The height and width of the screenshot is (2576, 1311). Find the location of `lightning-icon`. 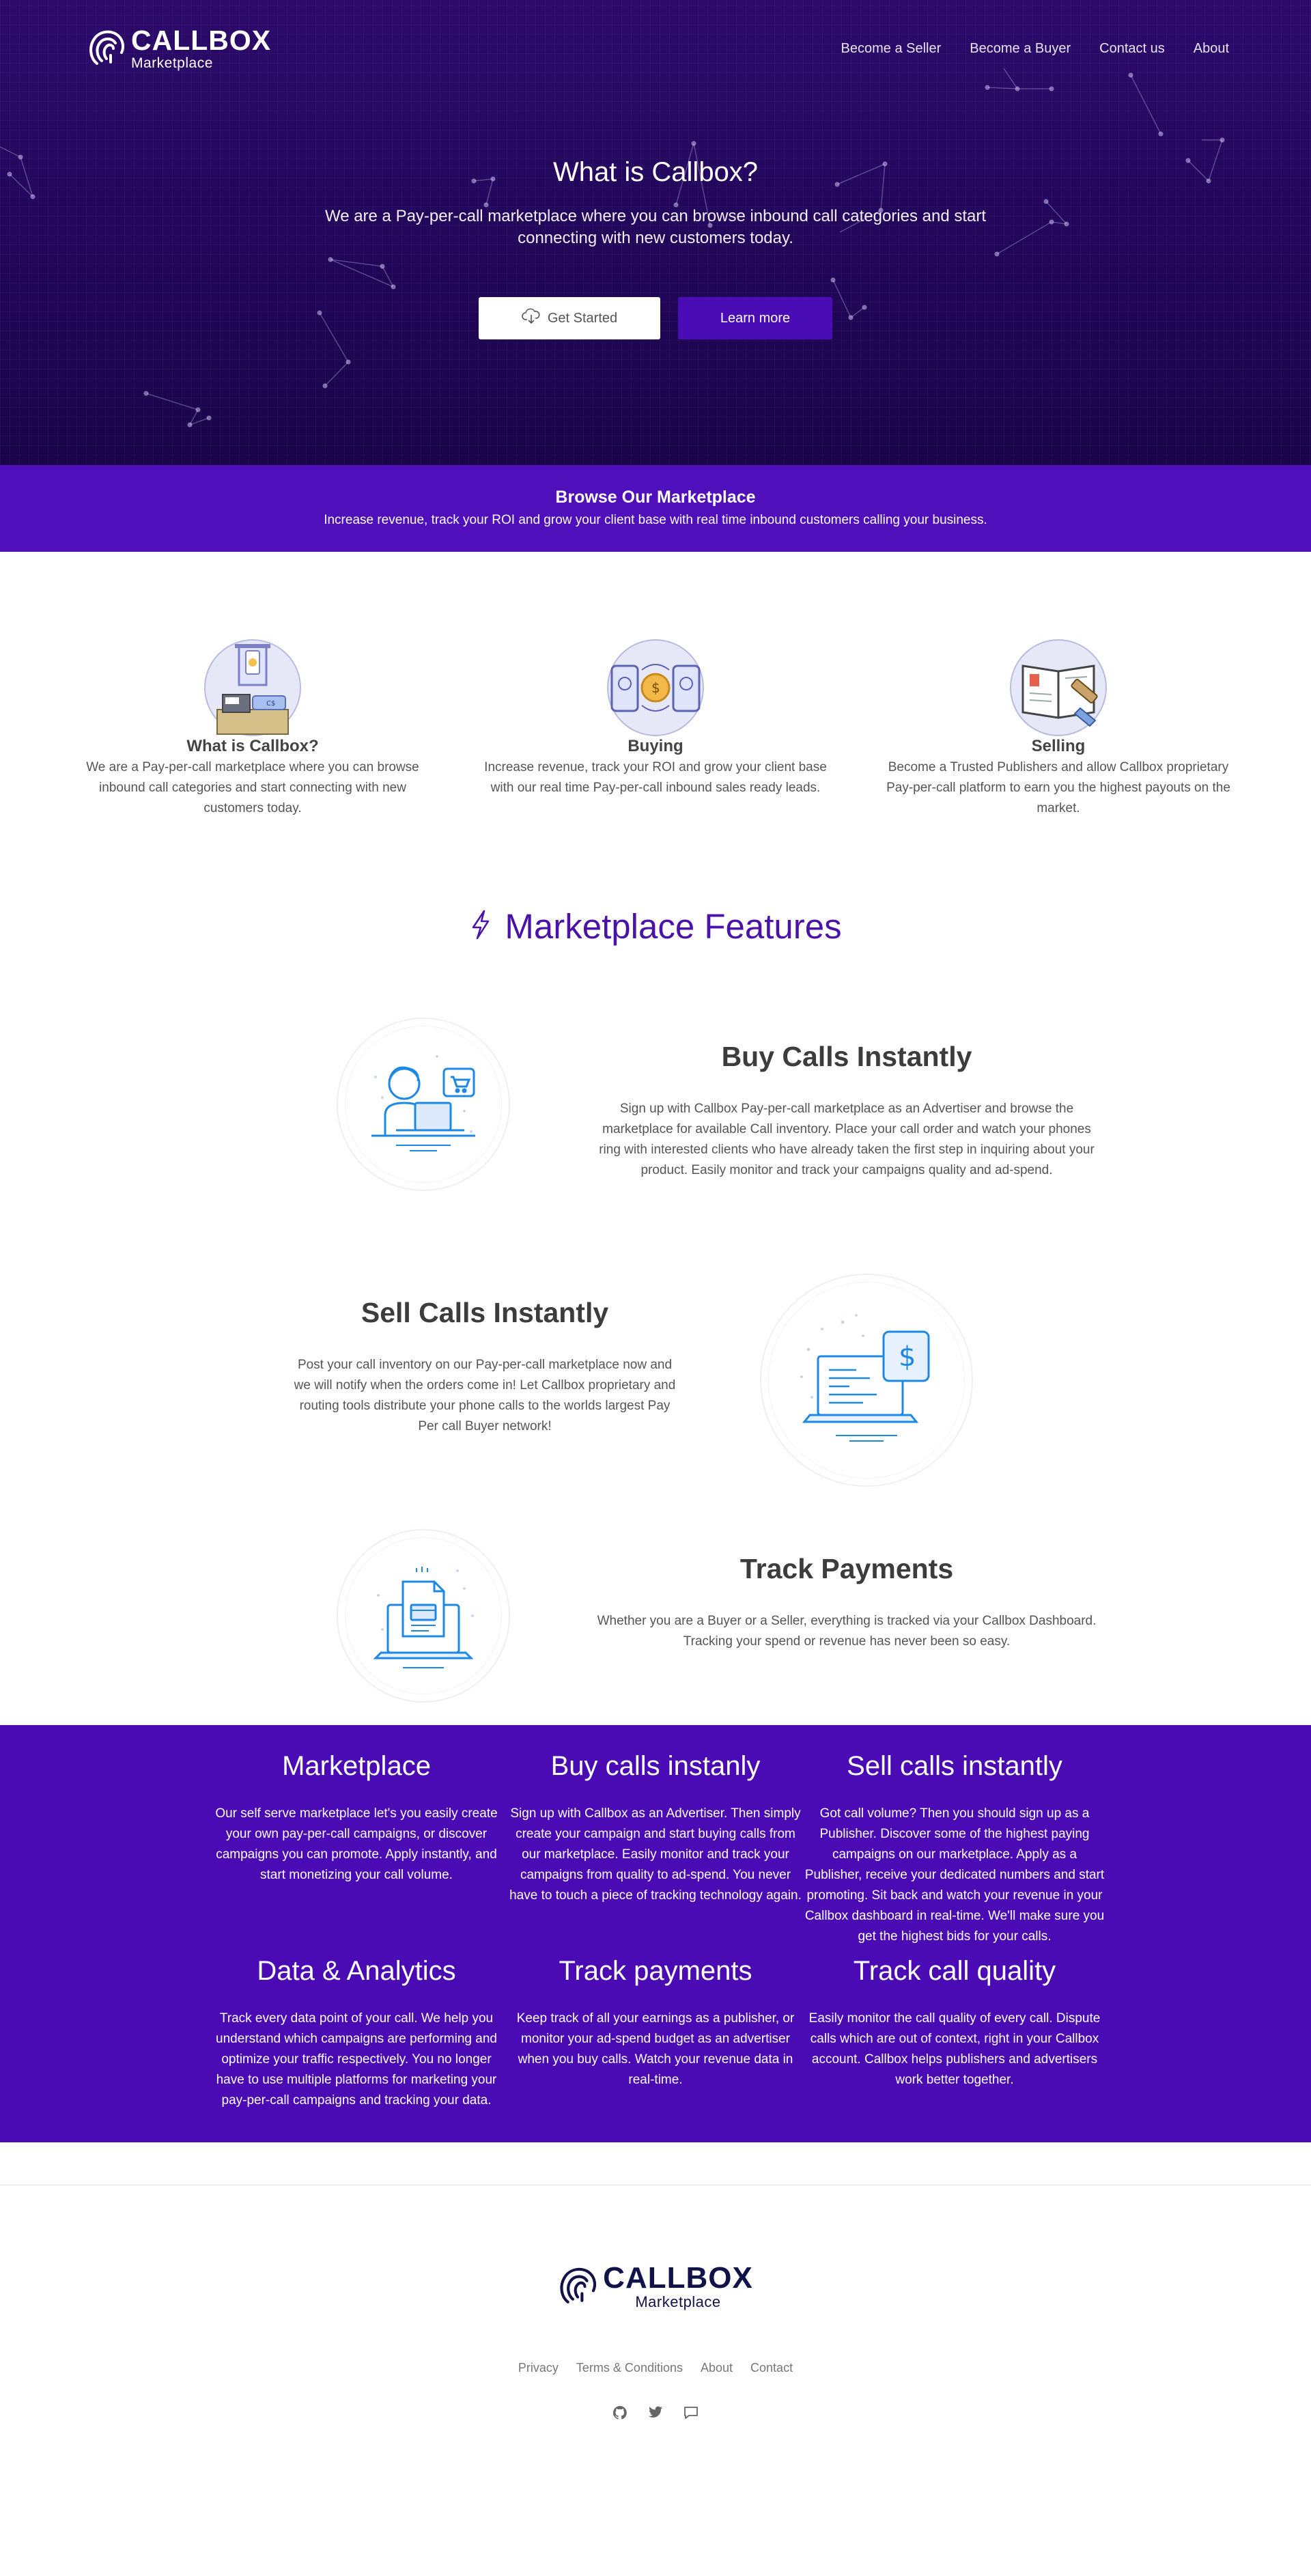

lightning-icon is located at coordinates (480, 926).